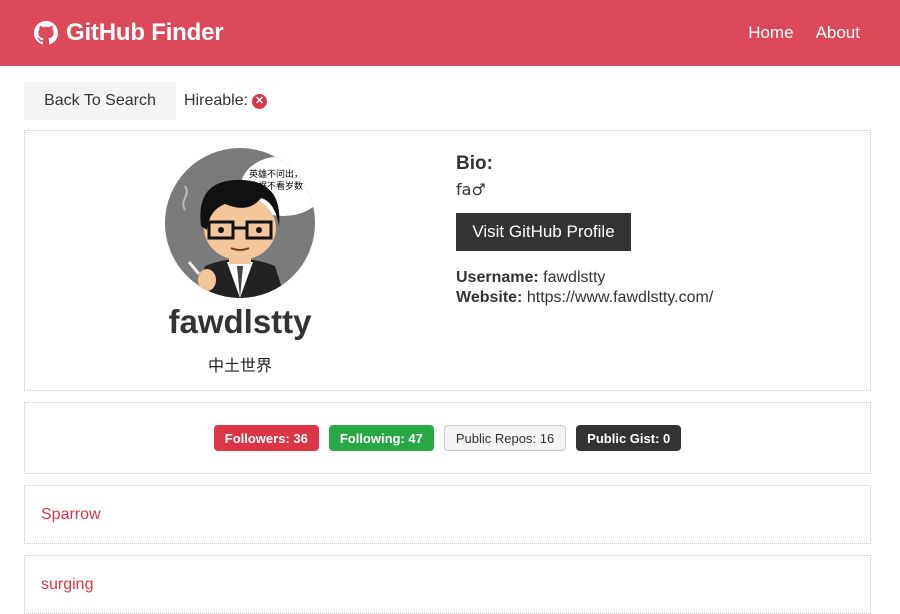  Describe the element at coordinates (770, 33) in the screenshot. I see `nav-home-link: Home` at that location.